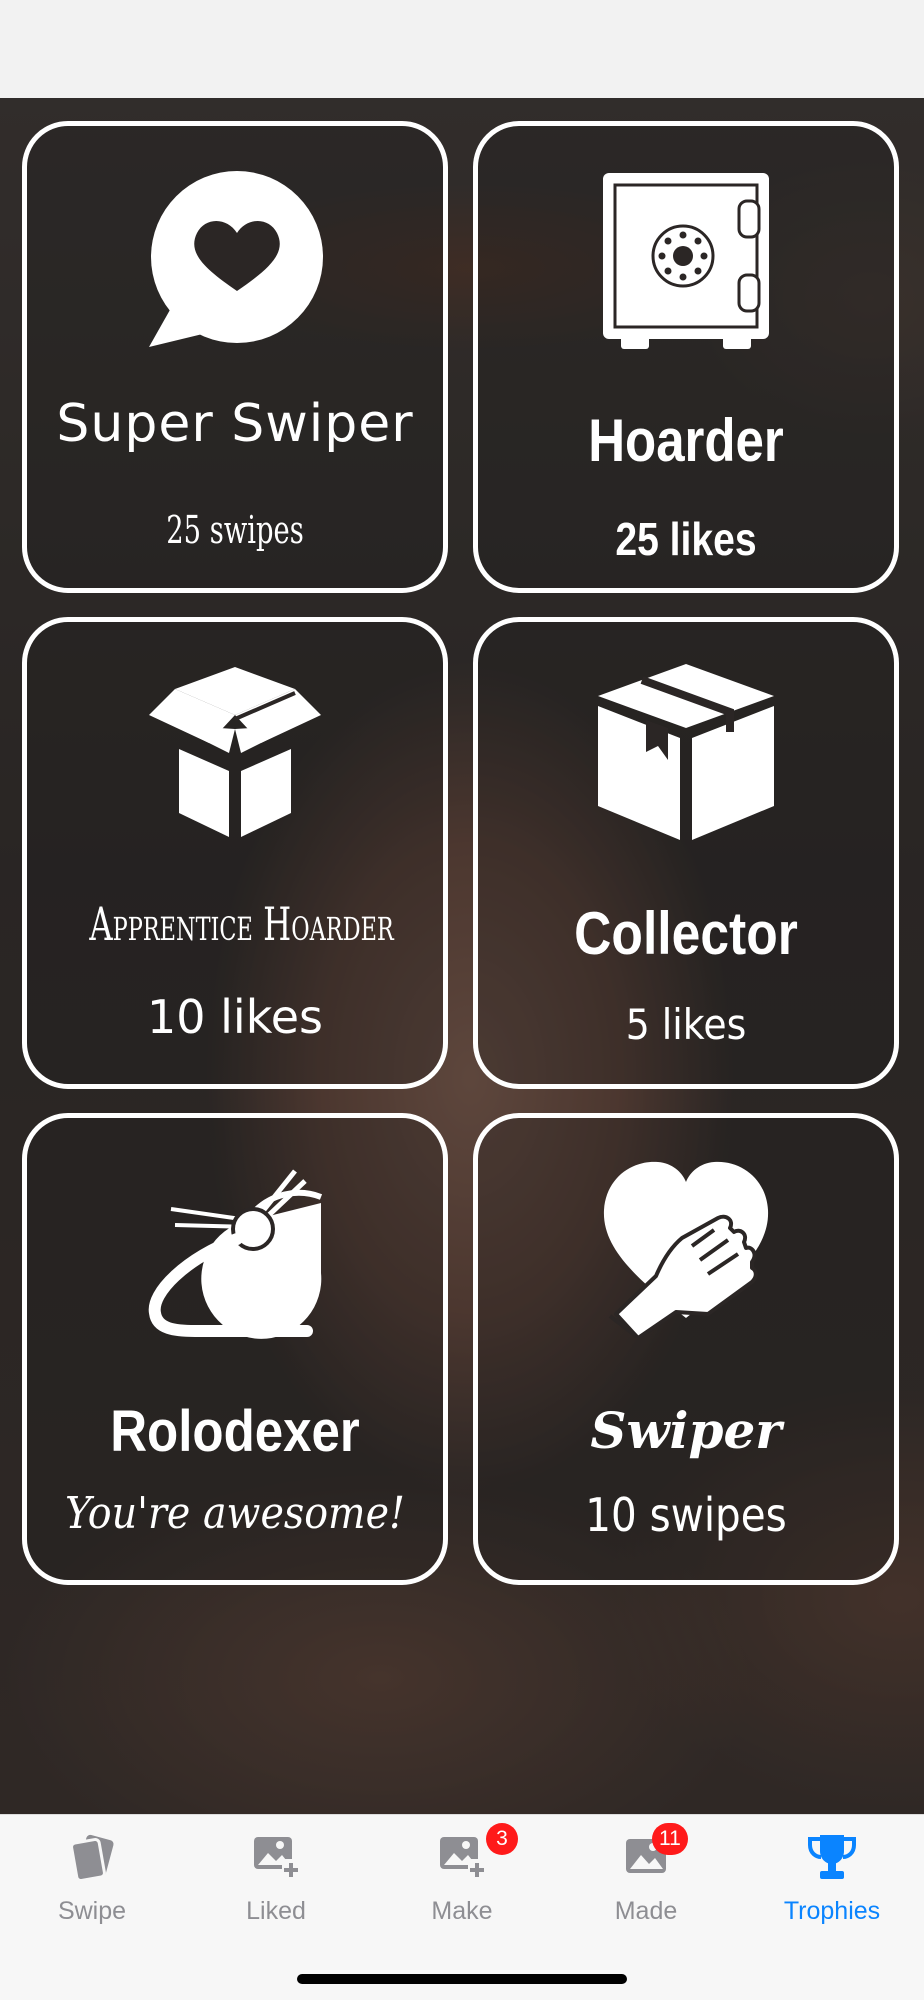  I want to click on trophy-title: Hoarder, so click(686, 440).